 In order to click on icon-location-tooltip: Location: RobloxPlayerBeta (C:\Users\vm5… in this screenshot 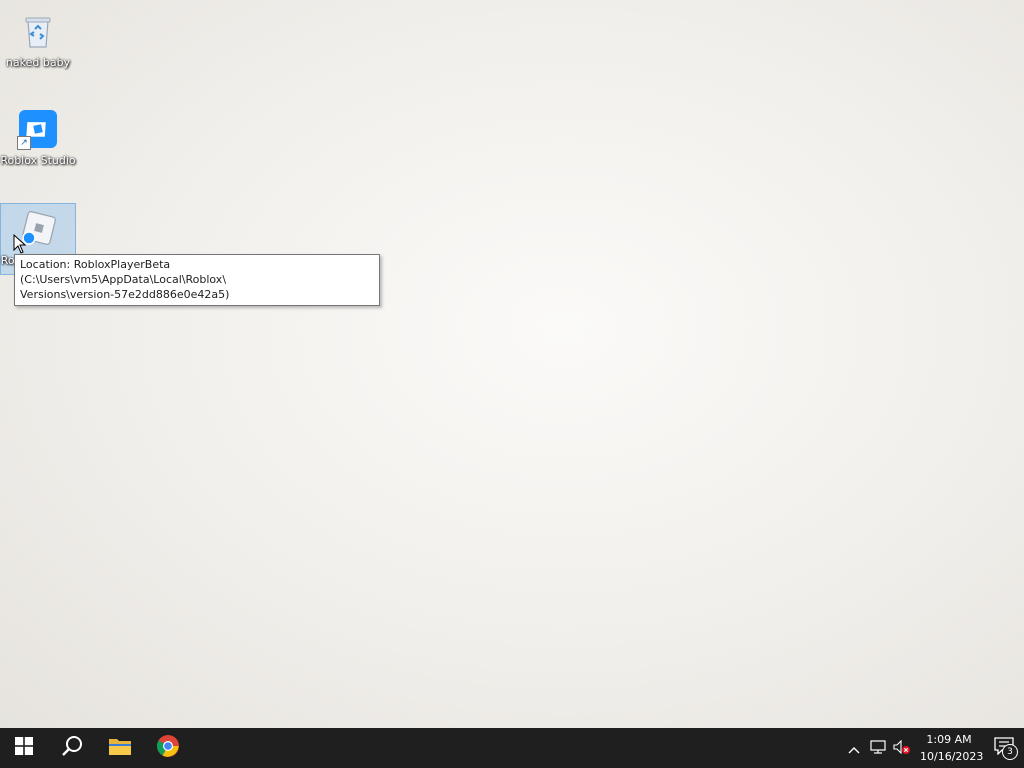, I will do `click(197, 280)`.